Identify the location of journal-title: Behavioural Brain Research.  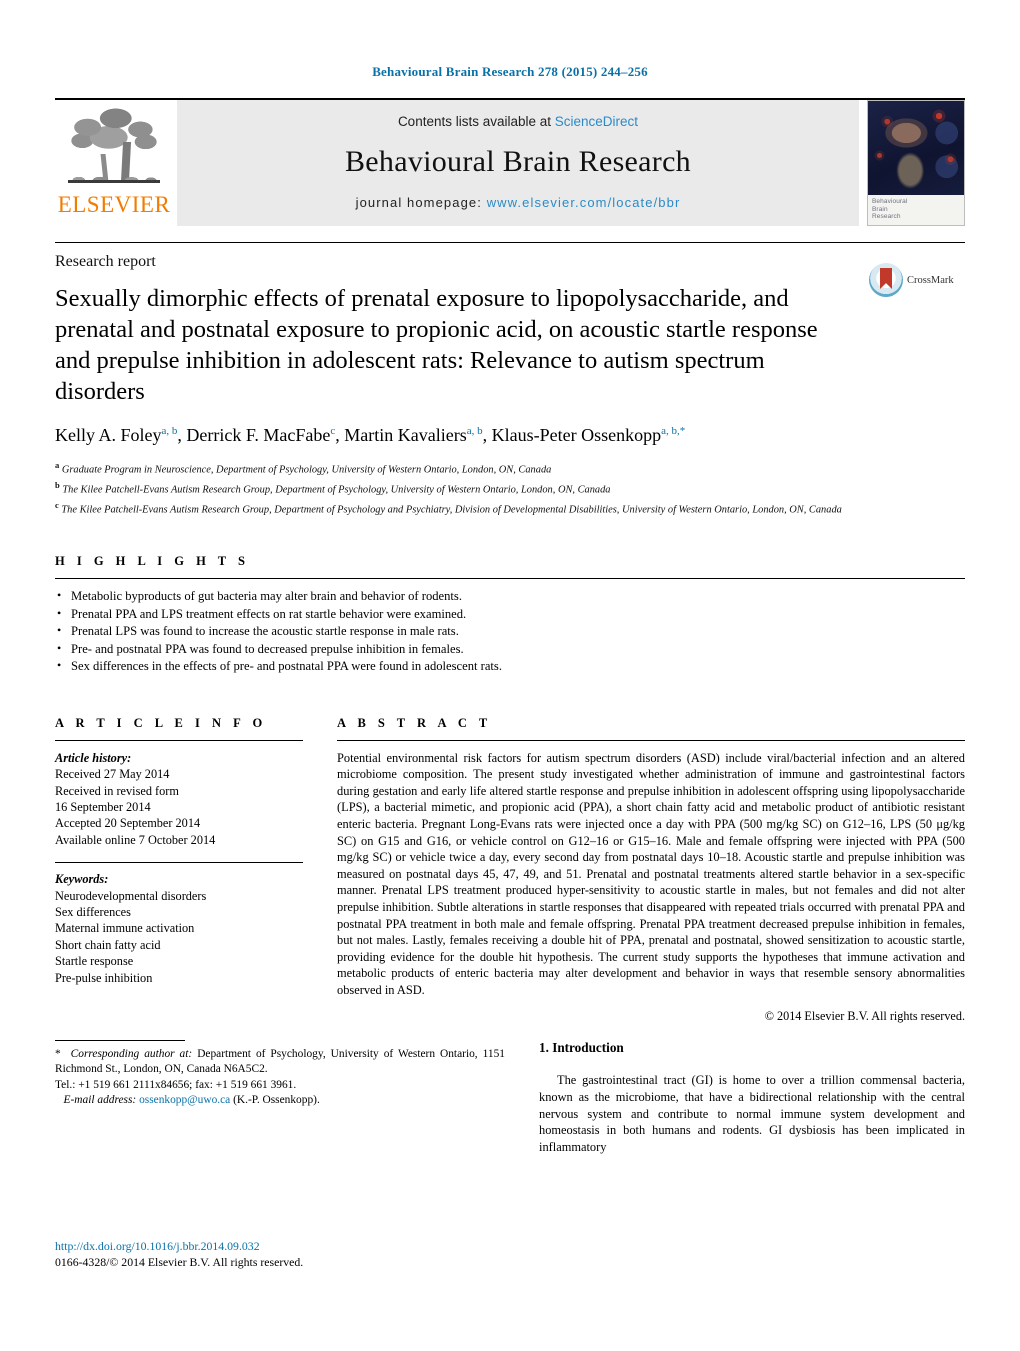
(517, 161).